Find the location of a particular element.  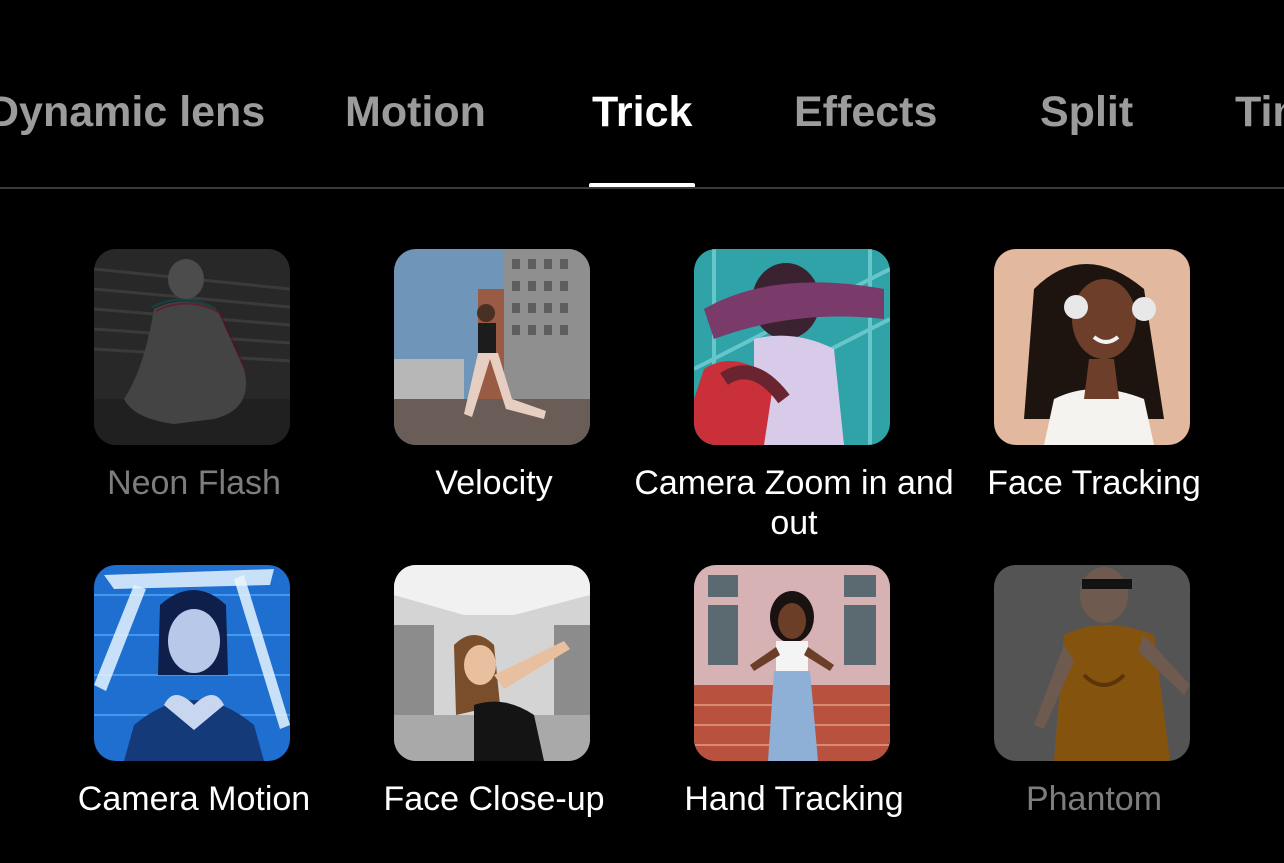

face-tracking-thumbnail is located at coordinates (1092, 347).